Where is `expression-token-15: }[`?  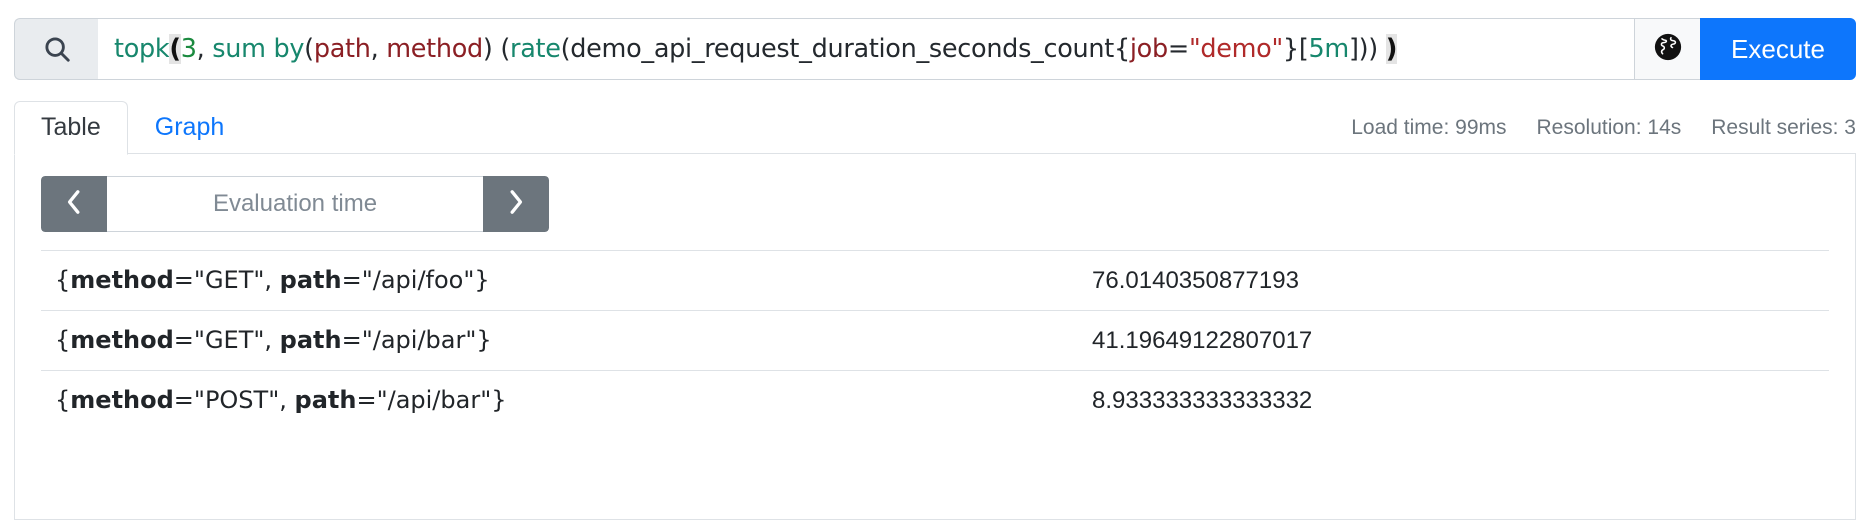
expression-token-15: }[ is located at coordinates (1295, 49).